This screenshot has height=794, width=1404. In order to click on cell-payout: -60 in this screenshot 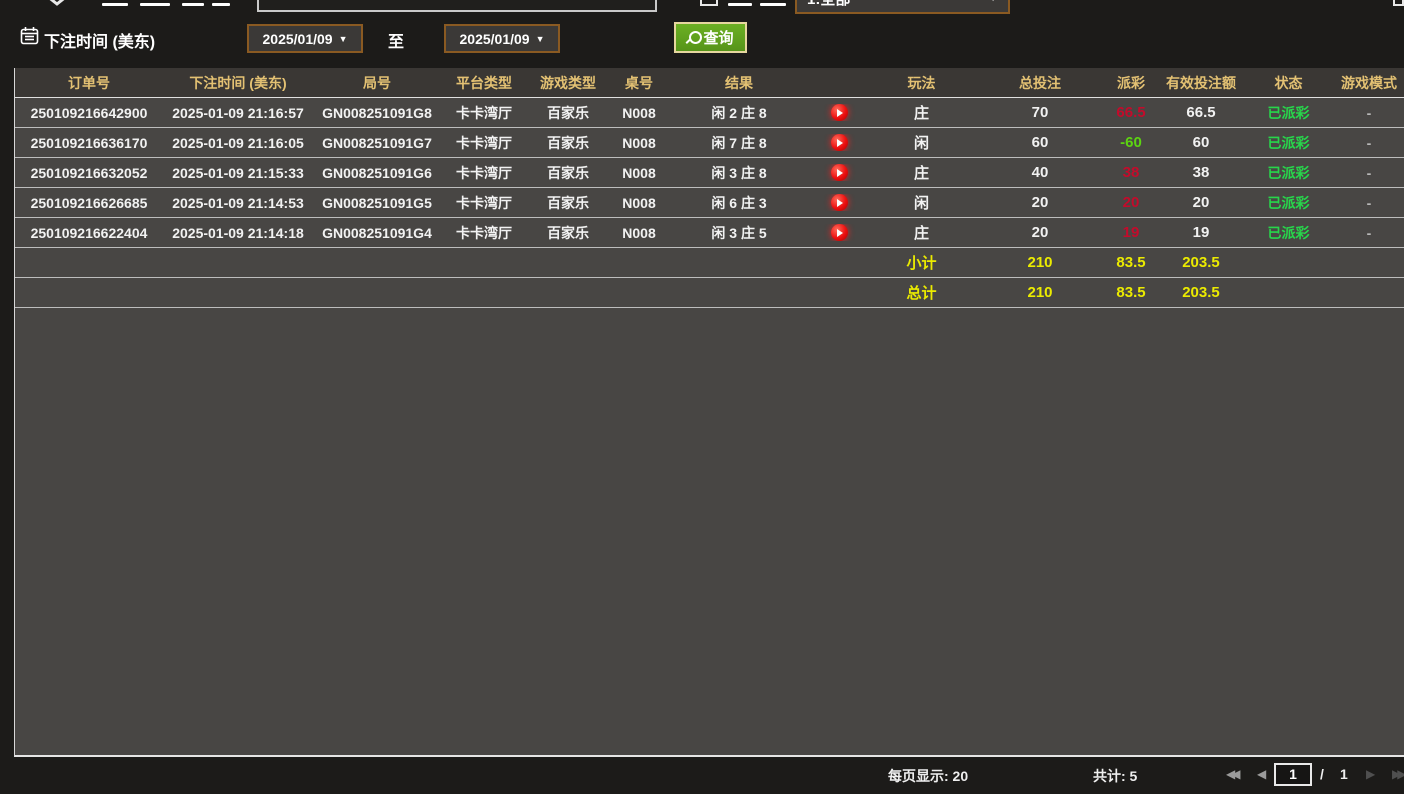, I will do `click(1131, 142)`.